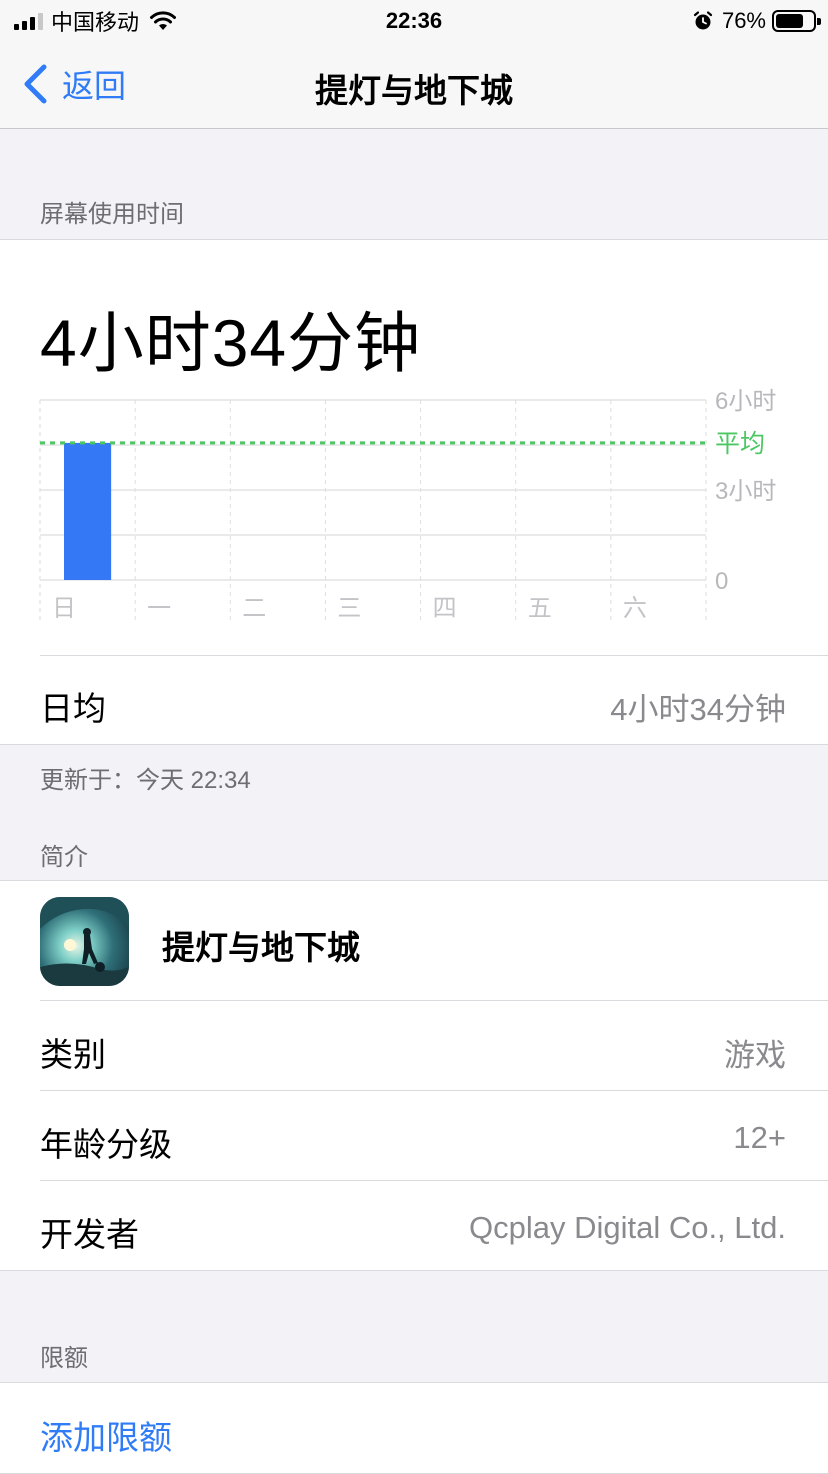 This screenshot has height=1474, width=828. What do you see at coordinates (627, 1227) in the screenshot?
I see `developer-value: Qcplay Digital Co., Ltd.` at bounding box center [627, 1227].